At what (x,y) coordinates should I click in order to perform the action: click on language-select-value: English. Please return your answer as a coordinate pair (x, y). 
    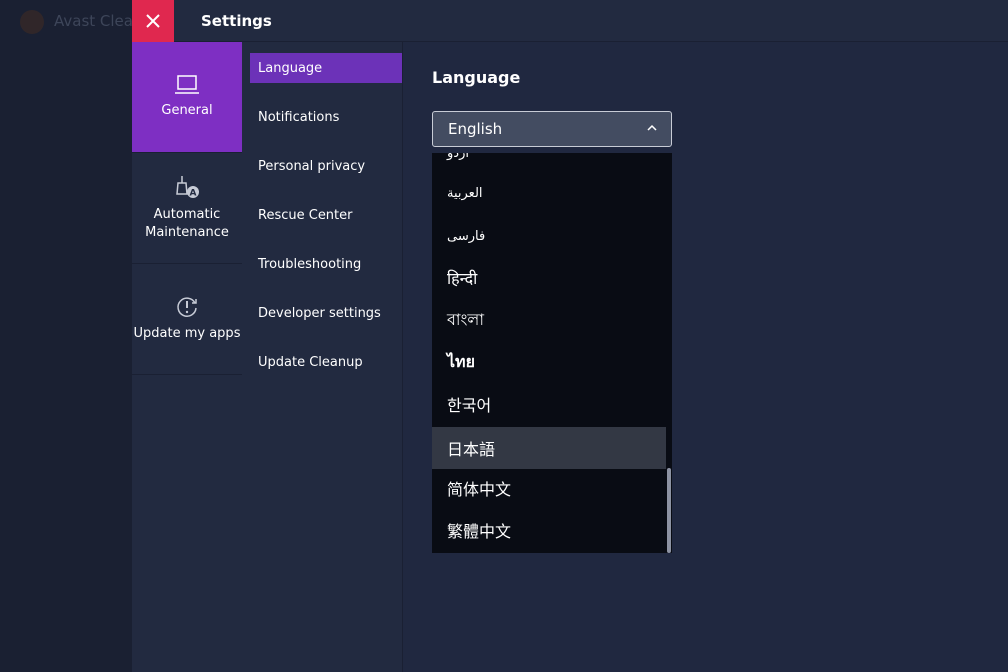
    Looking at the image, I should click on (475, 129).